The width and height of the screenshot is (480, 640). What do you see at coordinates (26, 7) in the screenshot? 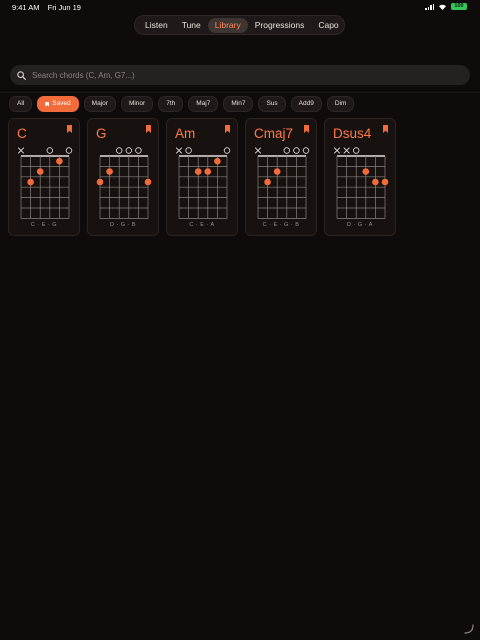
I see `status-time: 9:41 AM` at bounding box center [26, 7].